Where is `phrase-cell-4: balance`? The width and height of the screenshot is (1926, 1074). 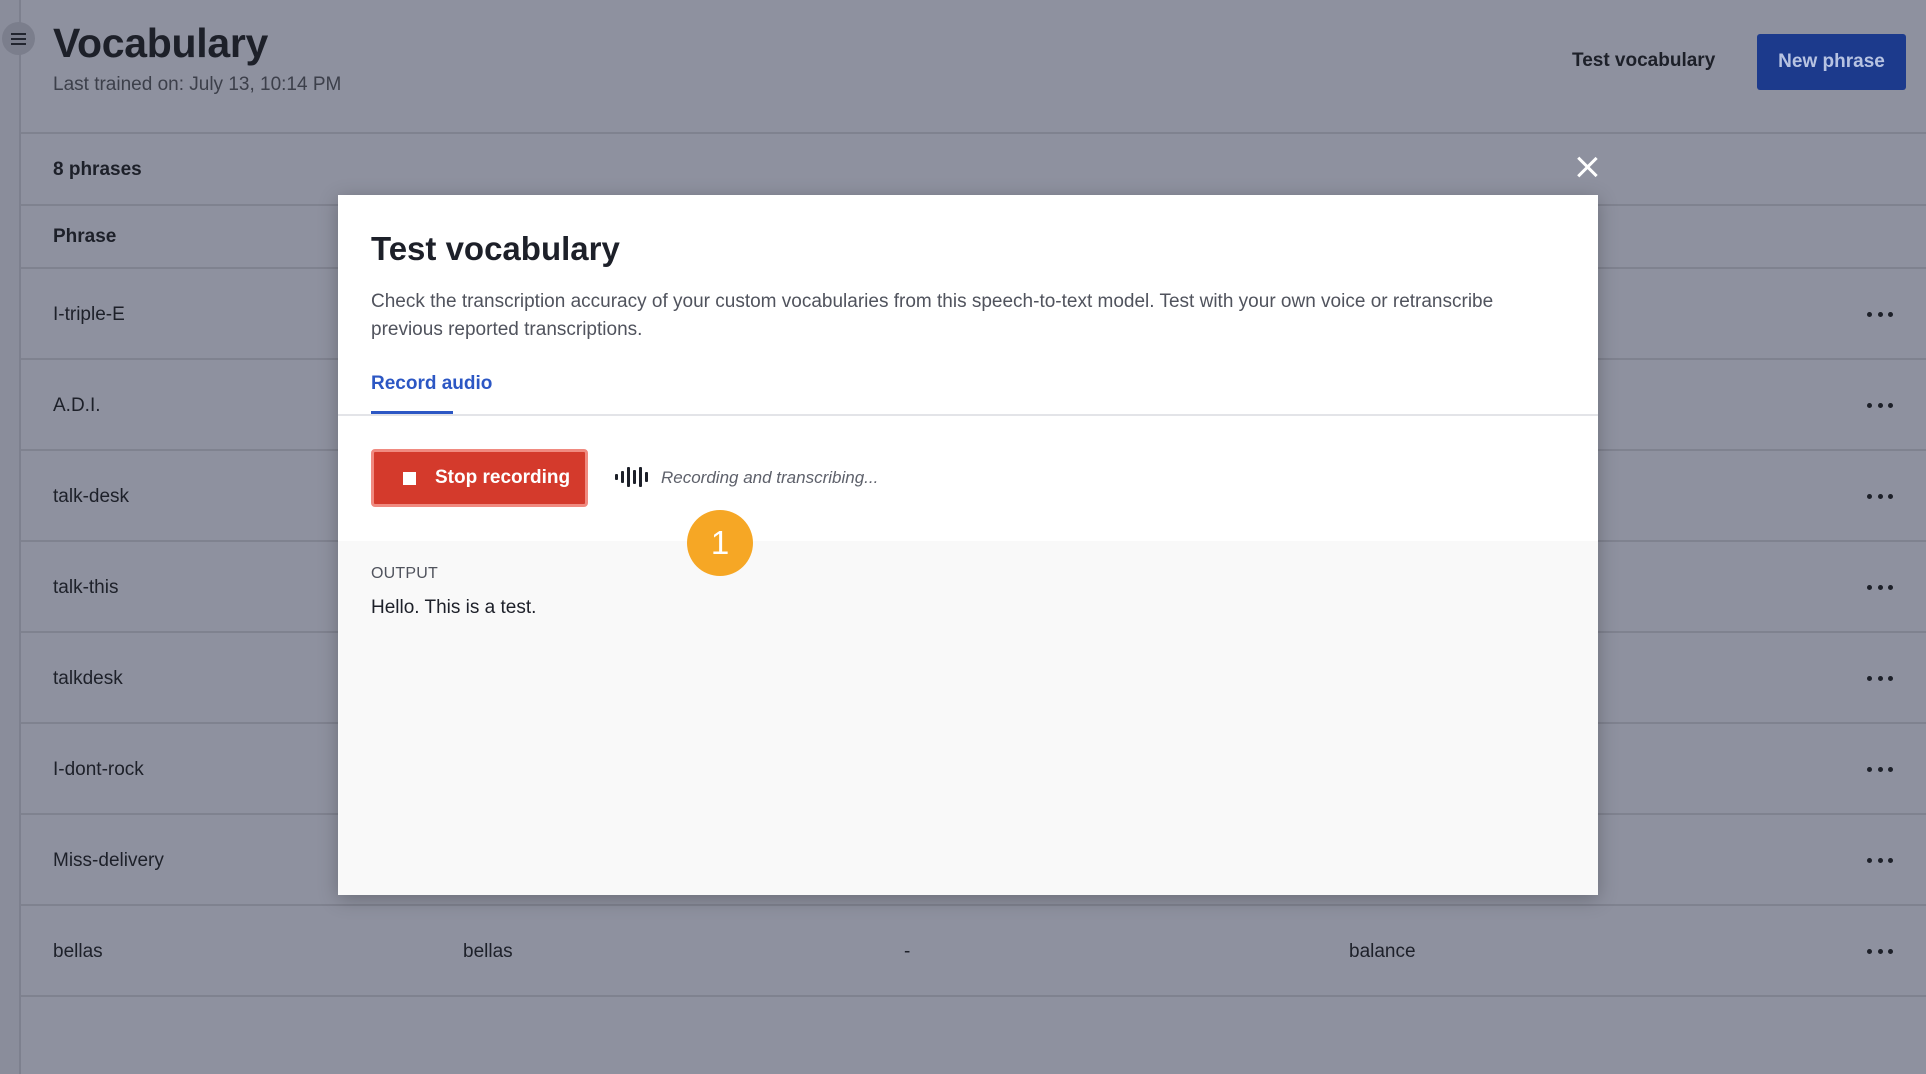 phrase-cell-4: balance is located at coordinates (1382, 951).